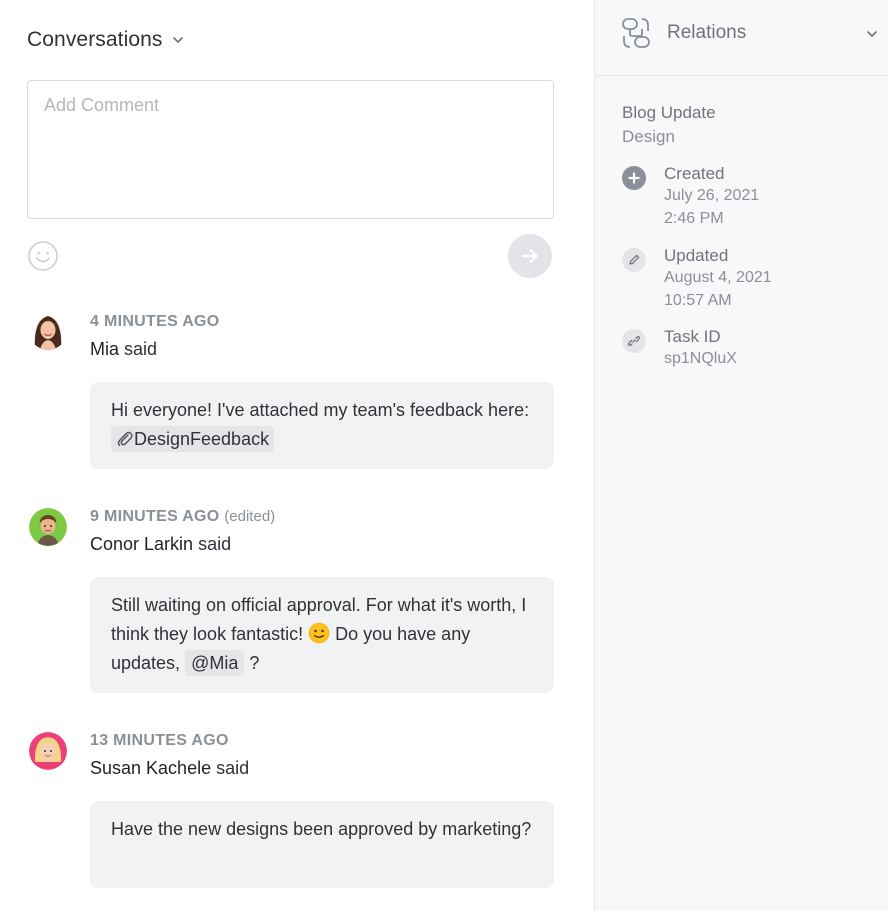 The width and height of the screenshot is (888, 911). Describe the element at coordinates (150, 768) in the screenshot. I see `comment-author: Susan Kachele` at that location.